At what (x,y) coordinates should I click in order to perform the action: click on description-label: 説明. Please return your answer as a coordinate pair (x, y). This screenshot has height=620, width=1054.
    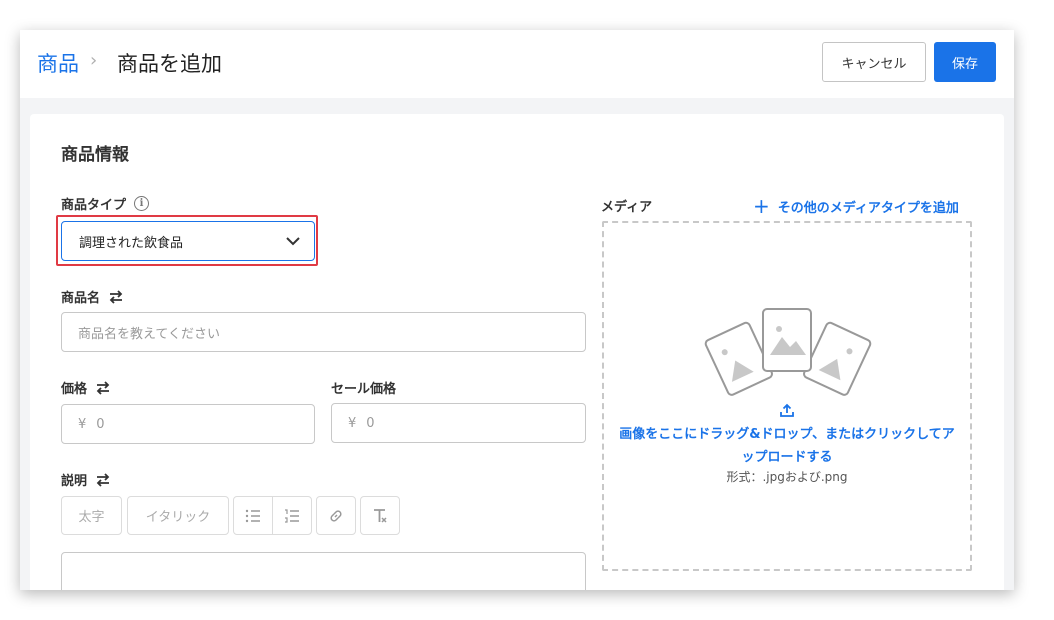
    Looking at the image, I should click on (86, 479).